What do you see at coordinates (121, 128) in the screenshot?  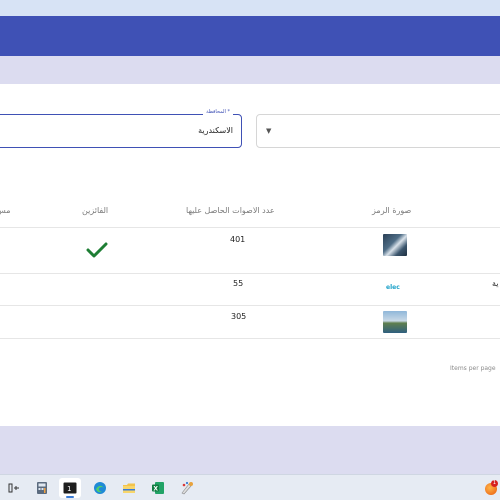 I see `governorate-select: المحافظة * الاسكندرية` at bounding box center [121, 128].